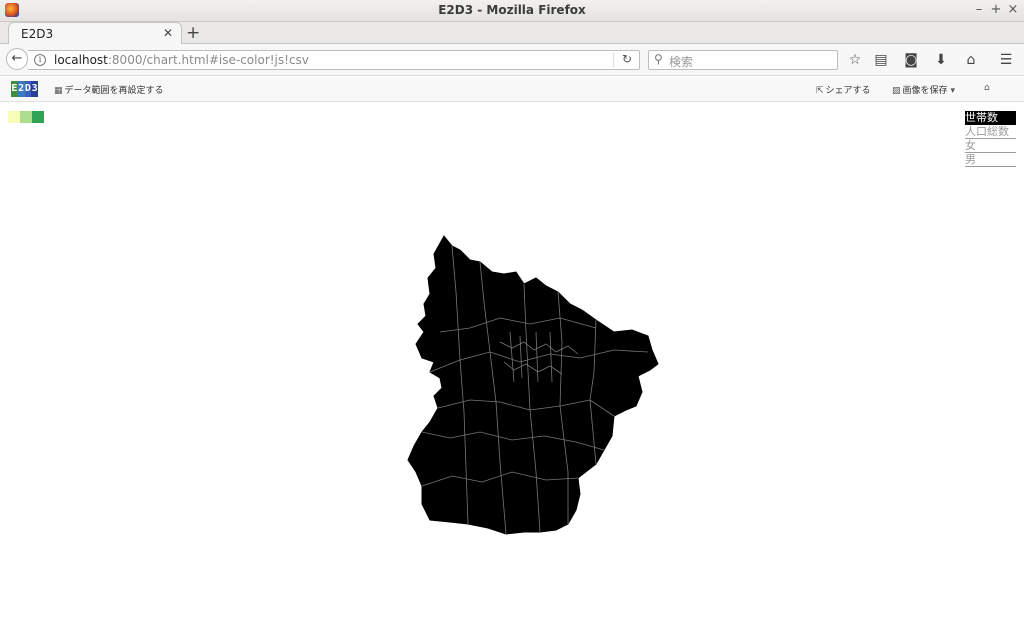 The image size is (1024, 621). I want to click on download-icon: ⬇, so click(941, 60).